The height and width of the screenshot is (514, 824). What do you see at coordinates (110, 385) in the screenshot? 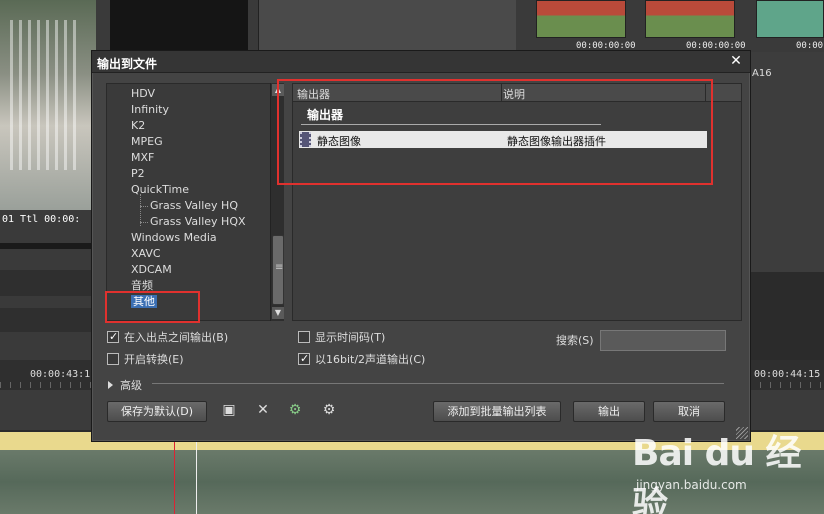
I see `expand-arrow-icon` at bounding box center [110, 385].